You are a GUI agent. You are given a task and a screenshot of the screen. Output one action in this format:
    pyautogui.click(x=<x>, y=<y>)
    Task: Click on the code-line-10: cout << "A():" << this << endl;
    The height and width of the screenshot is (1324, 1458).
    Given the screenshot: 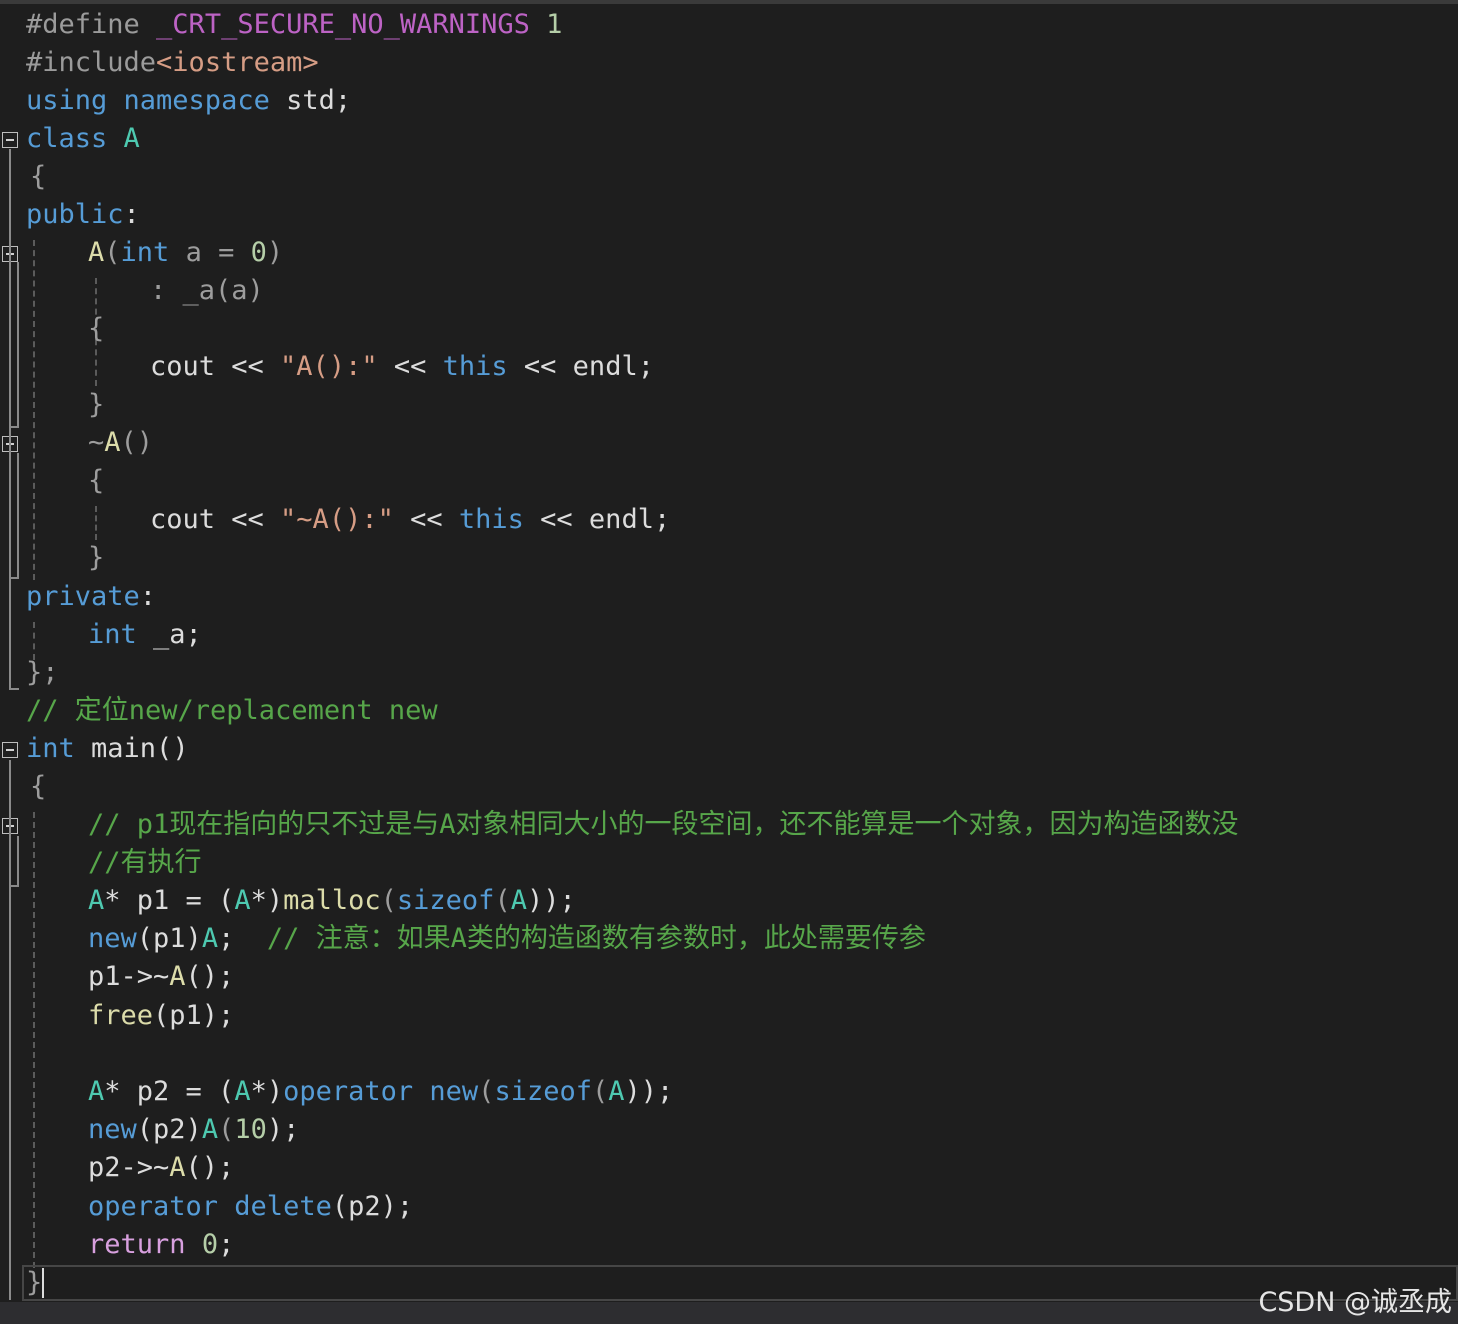 What is the action you would take?
    pyautogui.click(x=402, y=366)
    